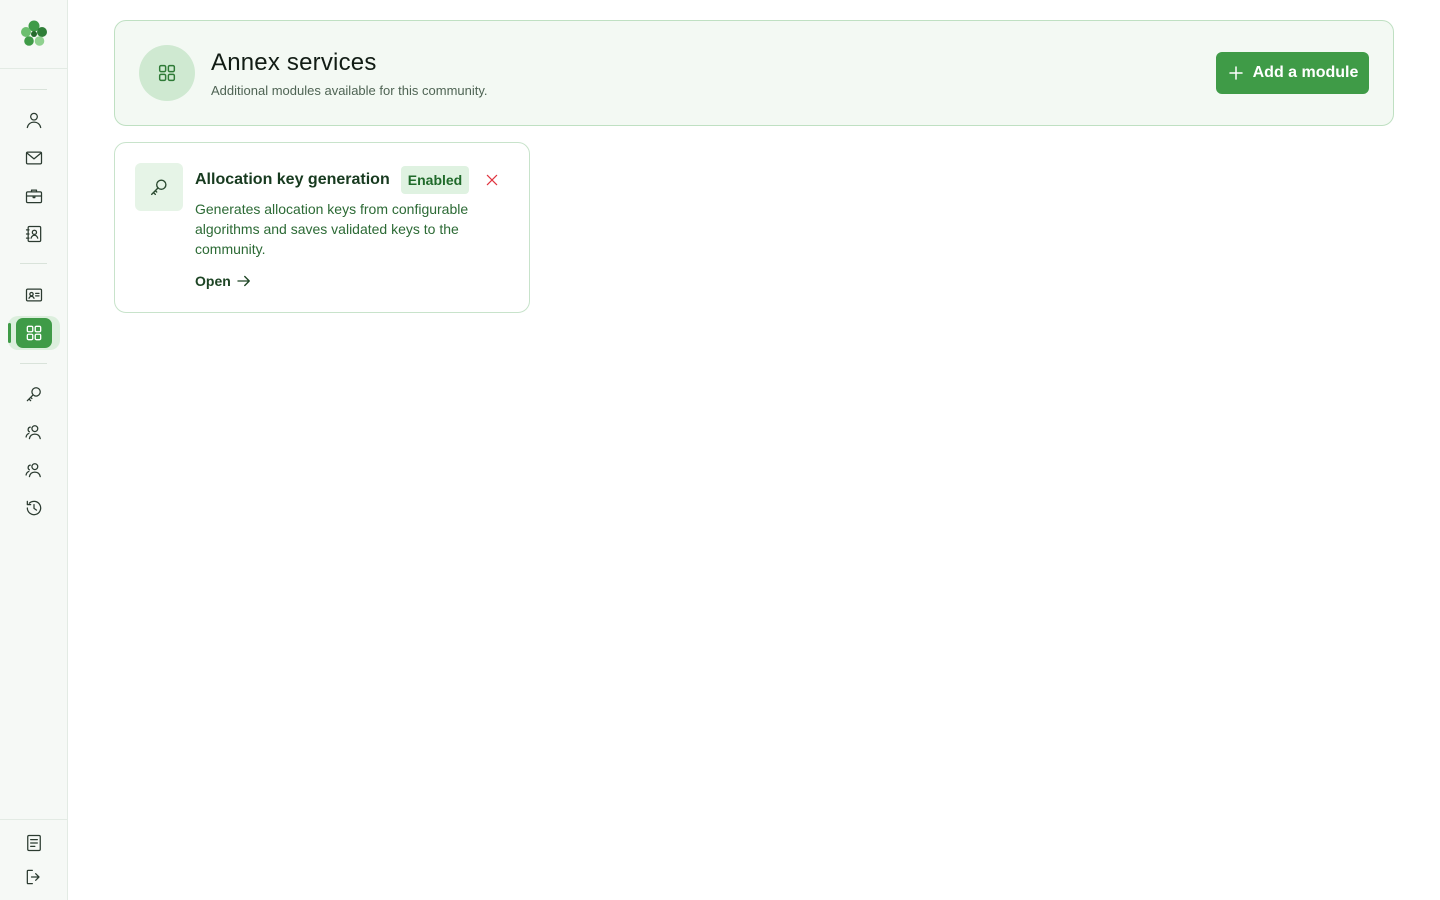  Describe the element at coordinates (435, 180) in the screenshot. I see `status-badge: Enabled` at that location.